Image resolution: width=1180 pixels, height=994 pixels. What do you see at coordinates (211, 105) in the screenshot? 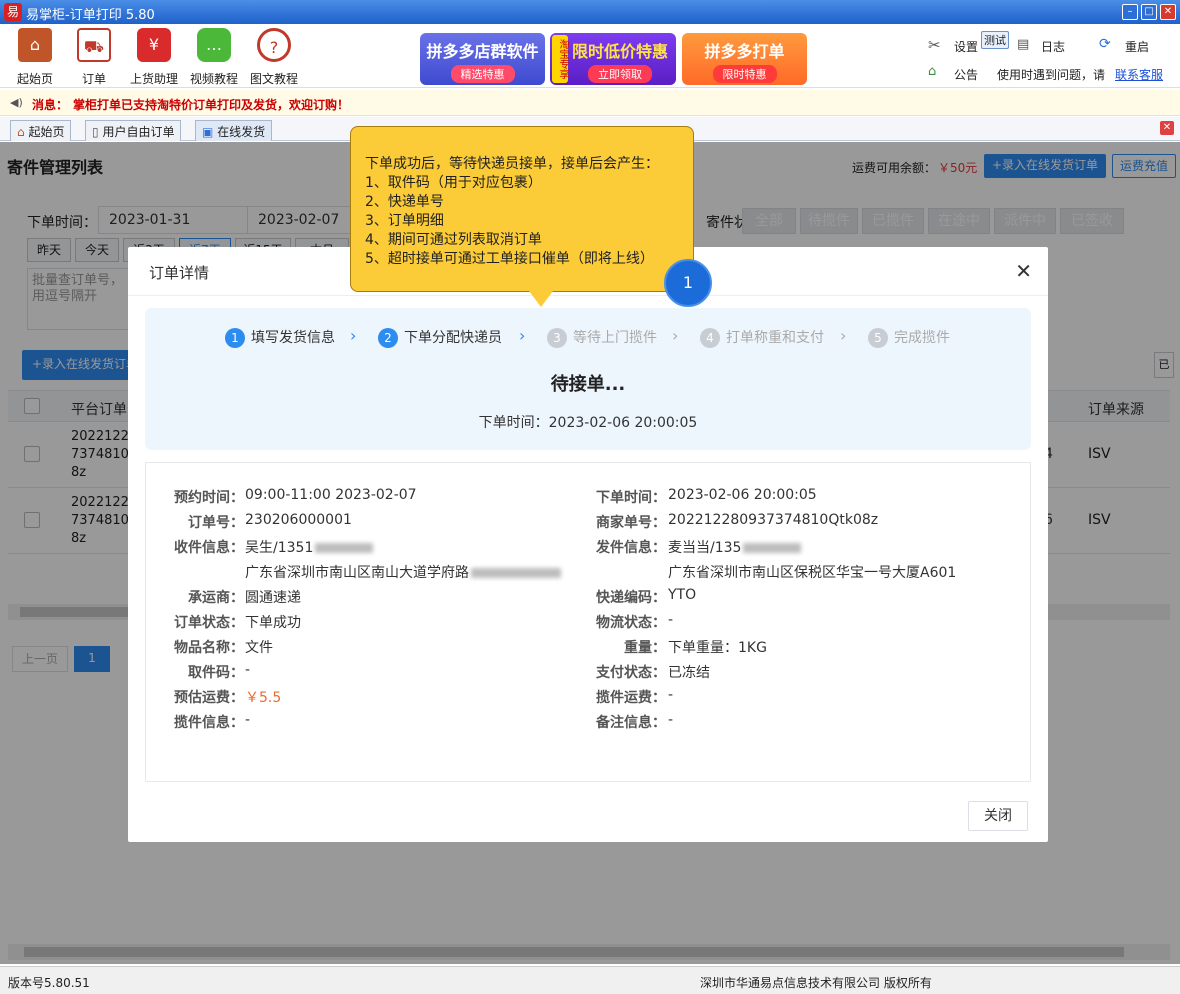
I see `message-text: 掌柜打单已支持淘特价订单打印及发货，欢迎订购！` at bounding box center [211, 105].